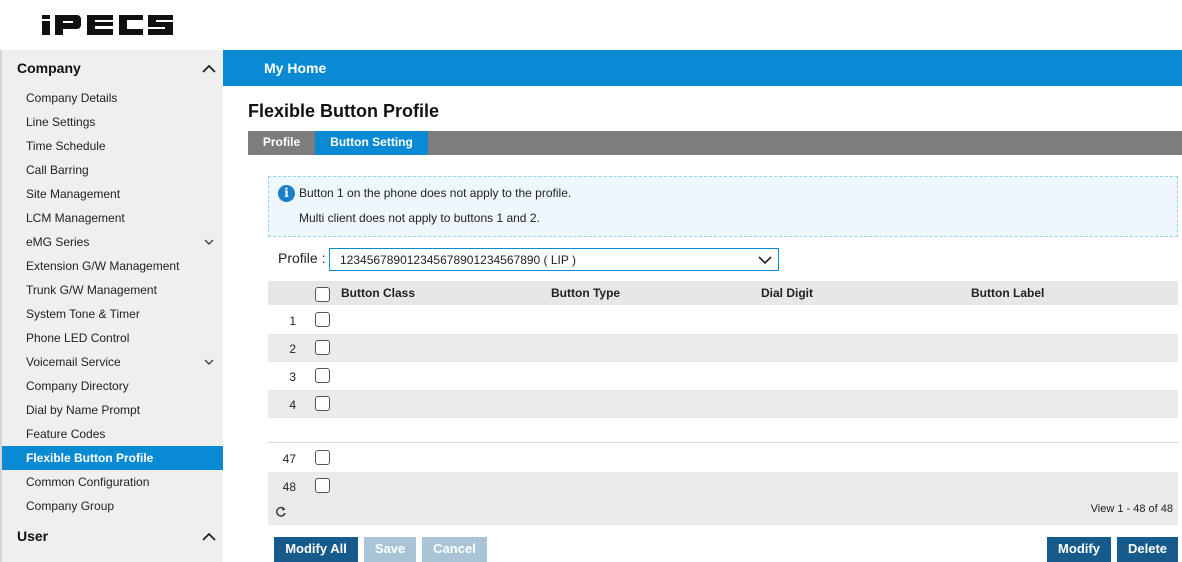  What do you see at coordinates (112, 434) in the screenshot?
I see `sidebar-item-feature-codes: Feature Codes` at bounding box center [112, 434].